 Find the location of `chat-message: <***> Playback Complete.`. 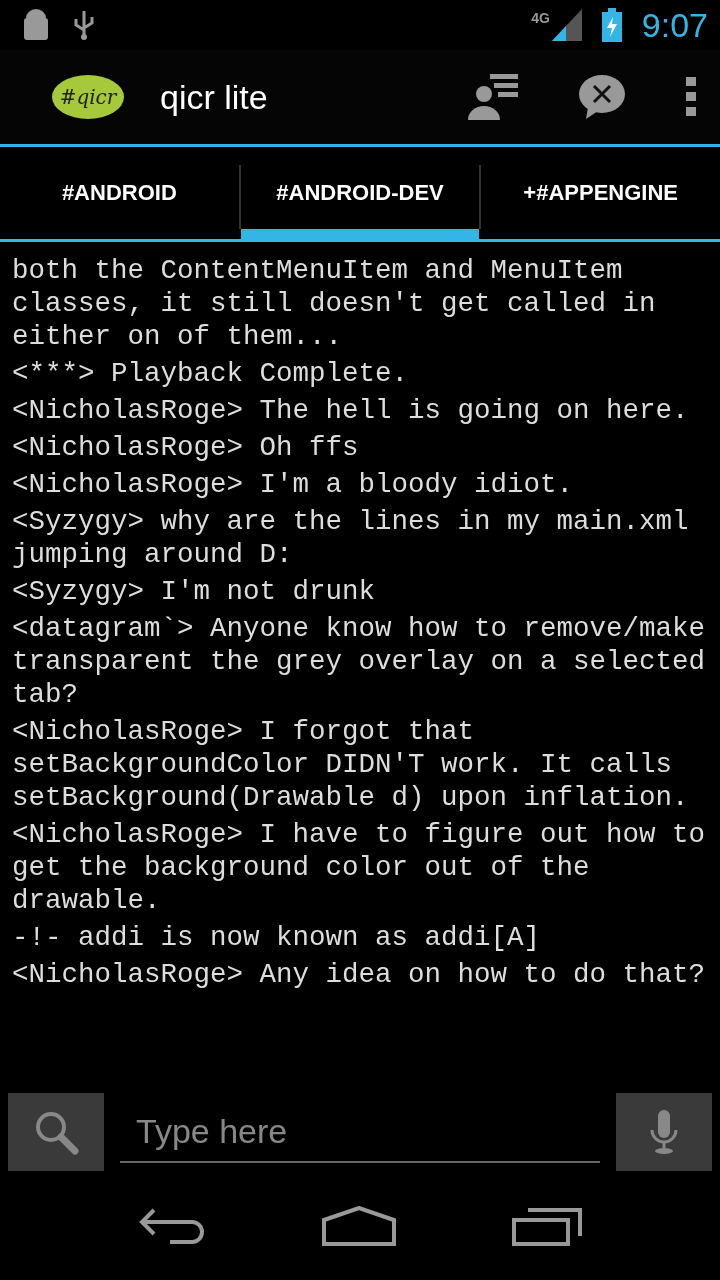

chat-message: <***> Playback Complete. is located at coordinates (211, 373).